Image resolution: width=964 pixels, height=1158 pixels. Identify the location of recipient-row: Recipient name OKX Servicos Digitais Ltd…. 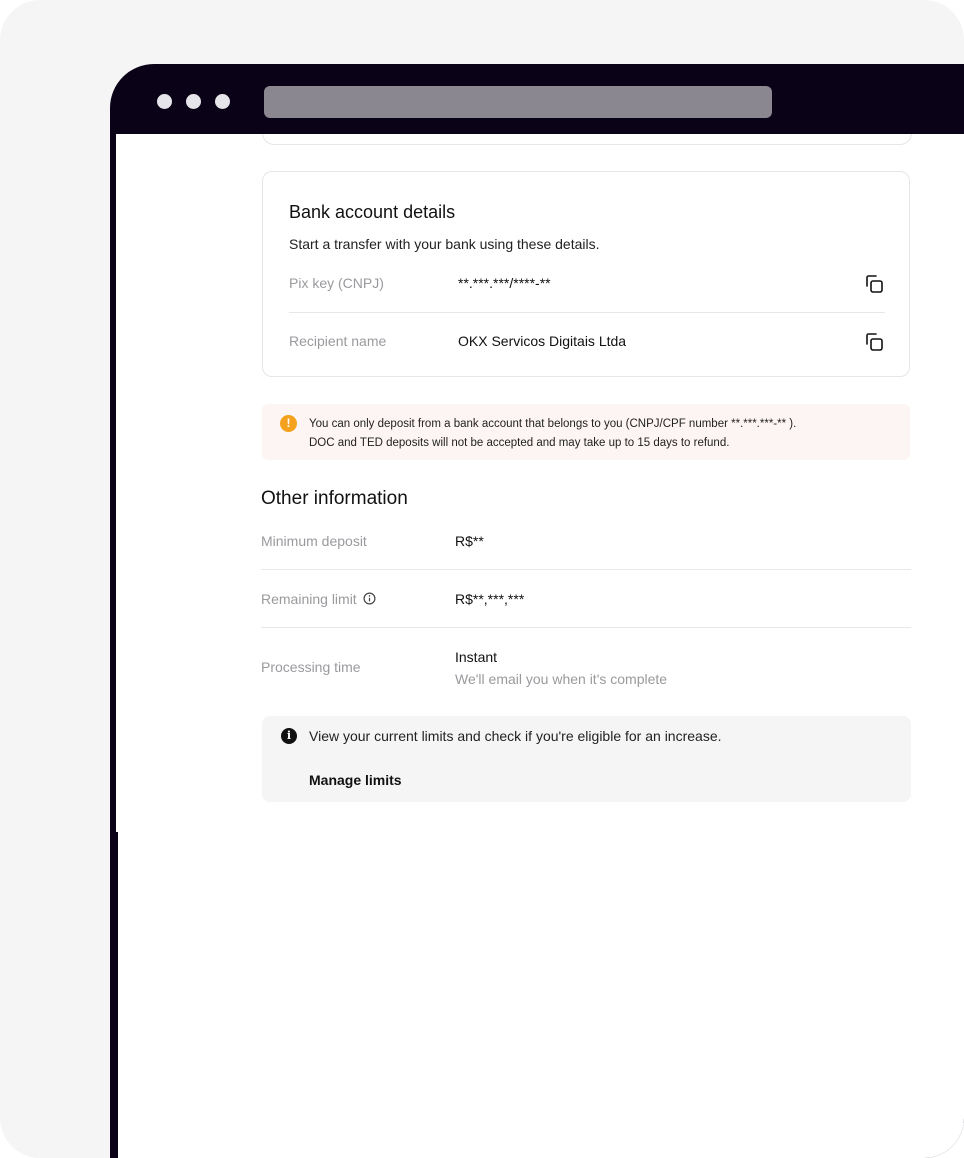
(587, 341).